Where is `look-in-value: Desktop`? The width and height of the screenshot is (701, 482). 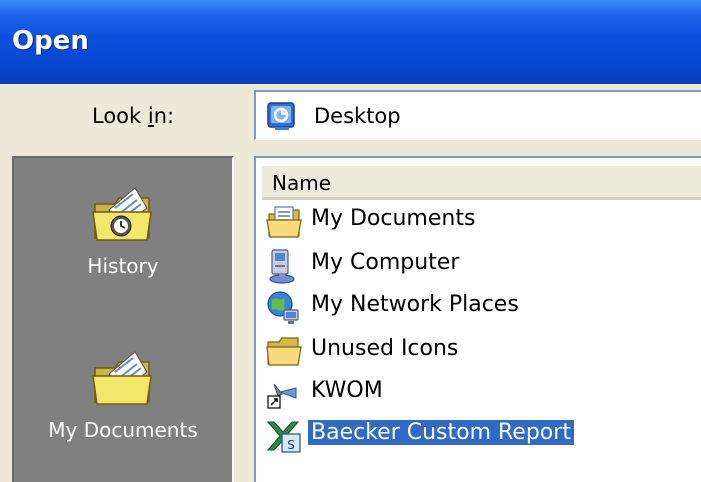
look-in-value: Desktop is located at coordinates (357, 116).